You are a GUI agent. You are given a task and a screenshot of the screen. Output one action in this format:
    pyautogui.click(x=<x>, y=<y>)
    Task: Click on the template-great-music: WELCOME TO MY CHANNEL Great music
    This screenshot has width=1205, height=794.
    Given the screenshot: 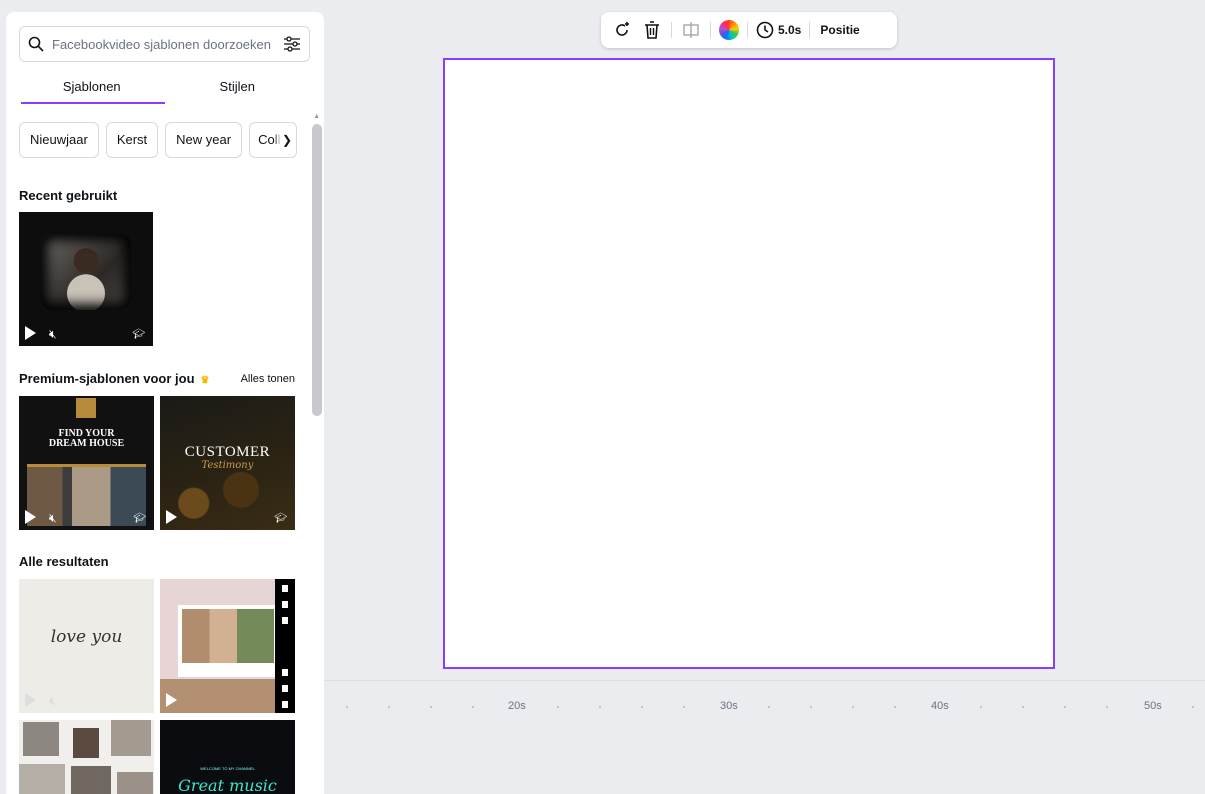 What is the action you would take?
    pyautogui.click(x=227, y=757)
    